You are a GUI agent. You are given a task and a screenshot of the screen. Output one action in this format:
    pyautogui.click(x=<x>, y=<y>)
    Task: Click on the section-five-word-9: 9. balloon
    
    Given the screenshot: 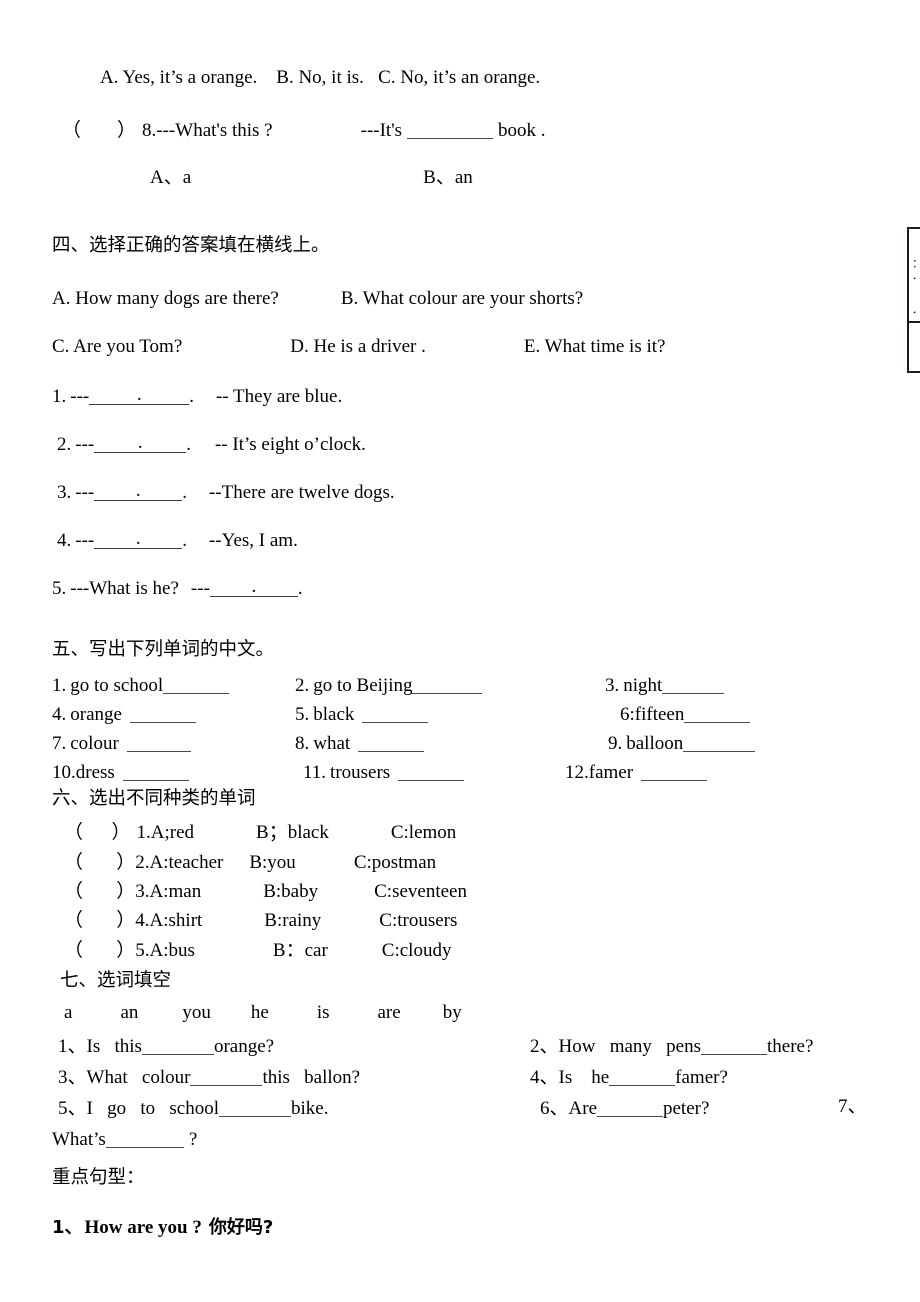 What is the action you would take?
    pyautogui.click(x=682, y=743)
    